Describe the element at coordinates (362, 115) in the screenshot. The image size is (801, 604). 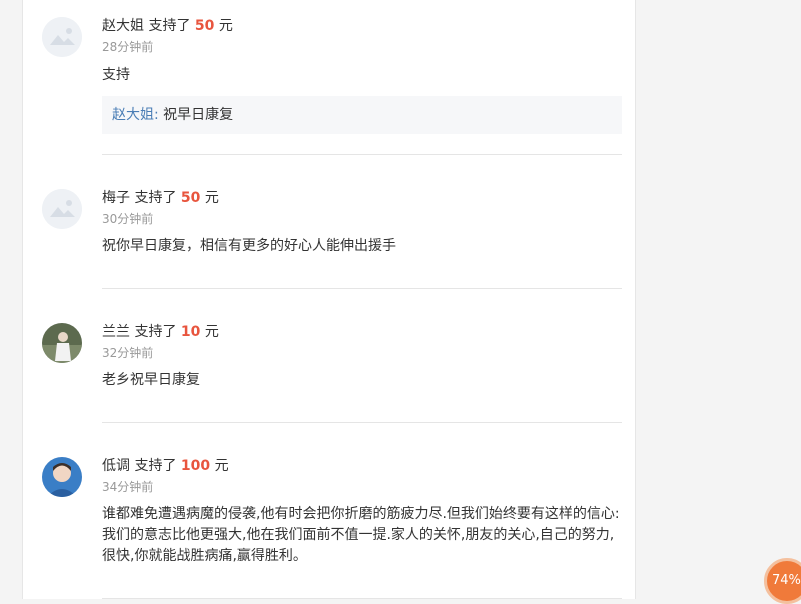
I see `reply-box: 赵大姐: 祝早日康复` at that location.